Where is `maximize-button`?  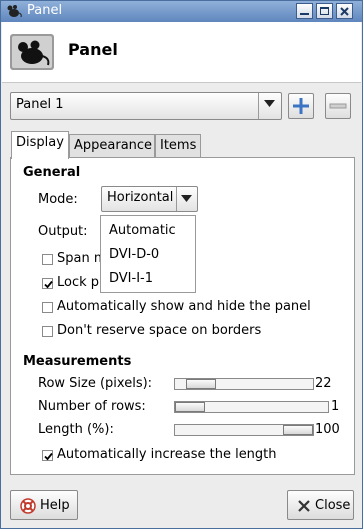
maximize-button is located at coordinates (324, 11).